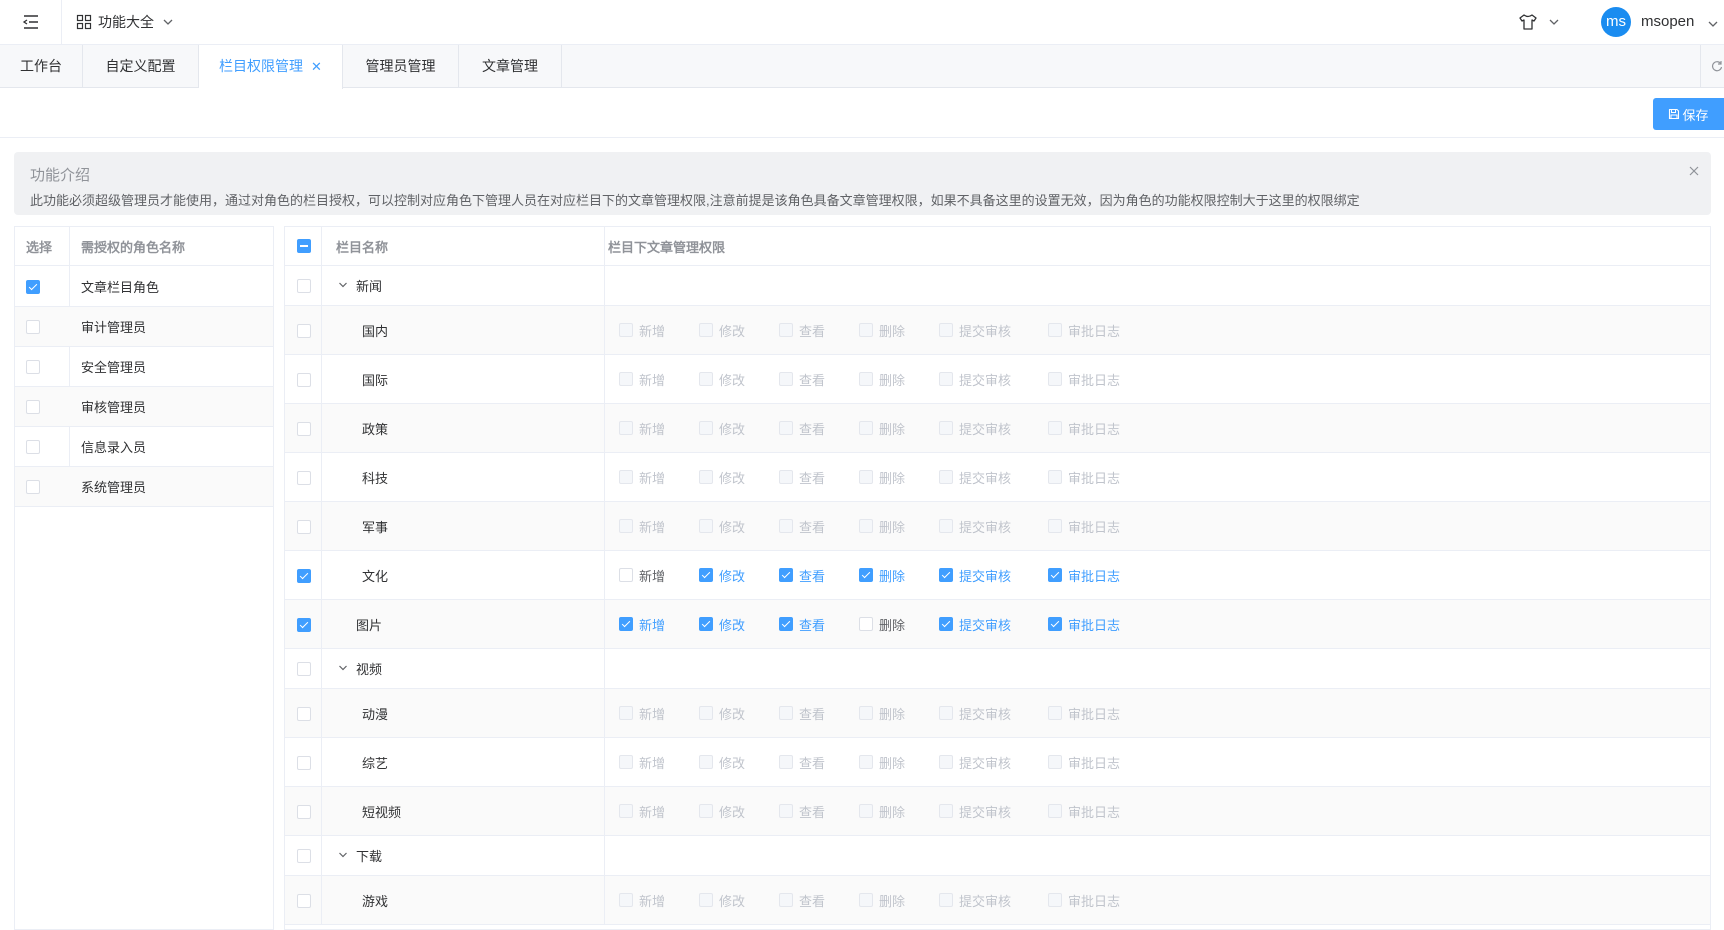 This screenshot has height=930, width=1724. I want to click on role-row: 审计管理员, so click(144, 327).